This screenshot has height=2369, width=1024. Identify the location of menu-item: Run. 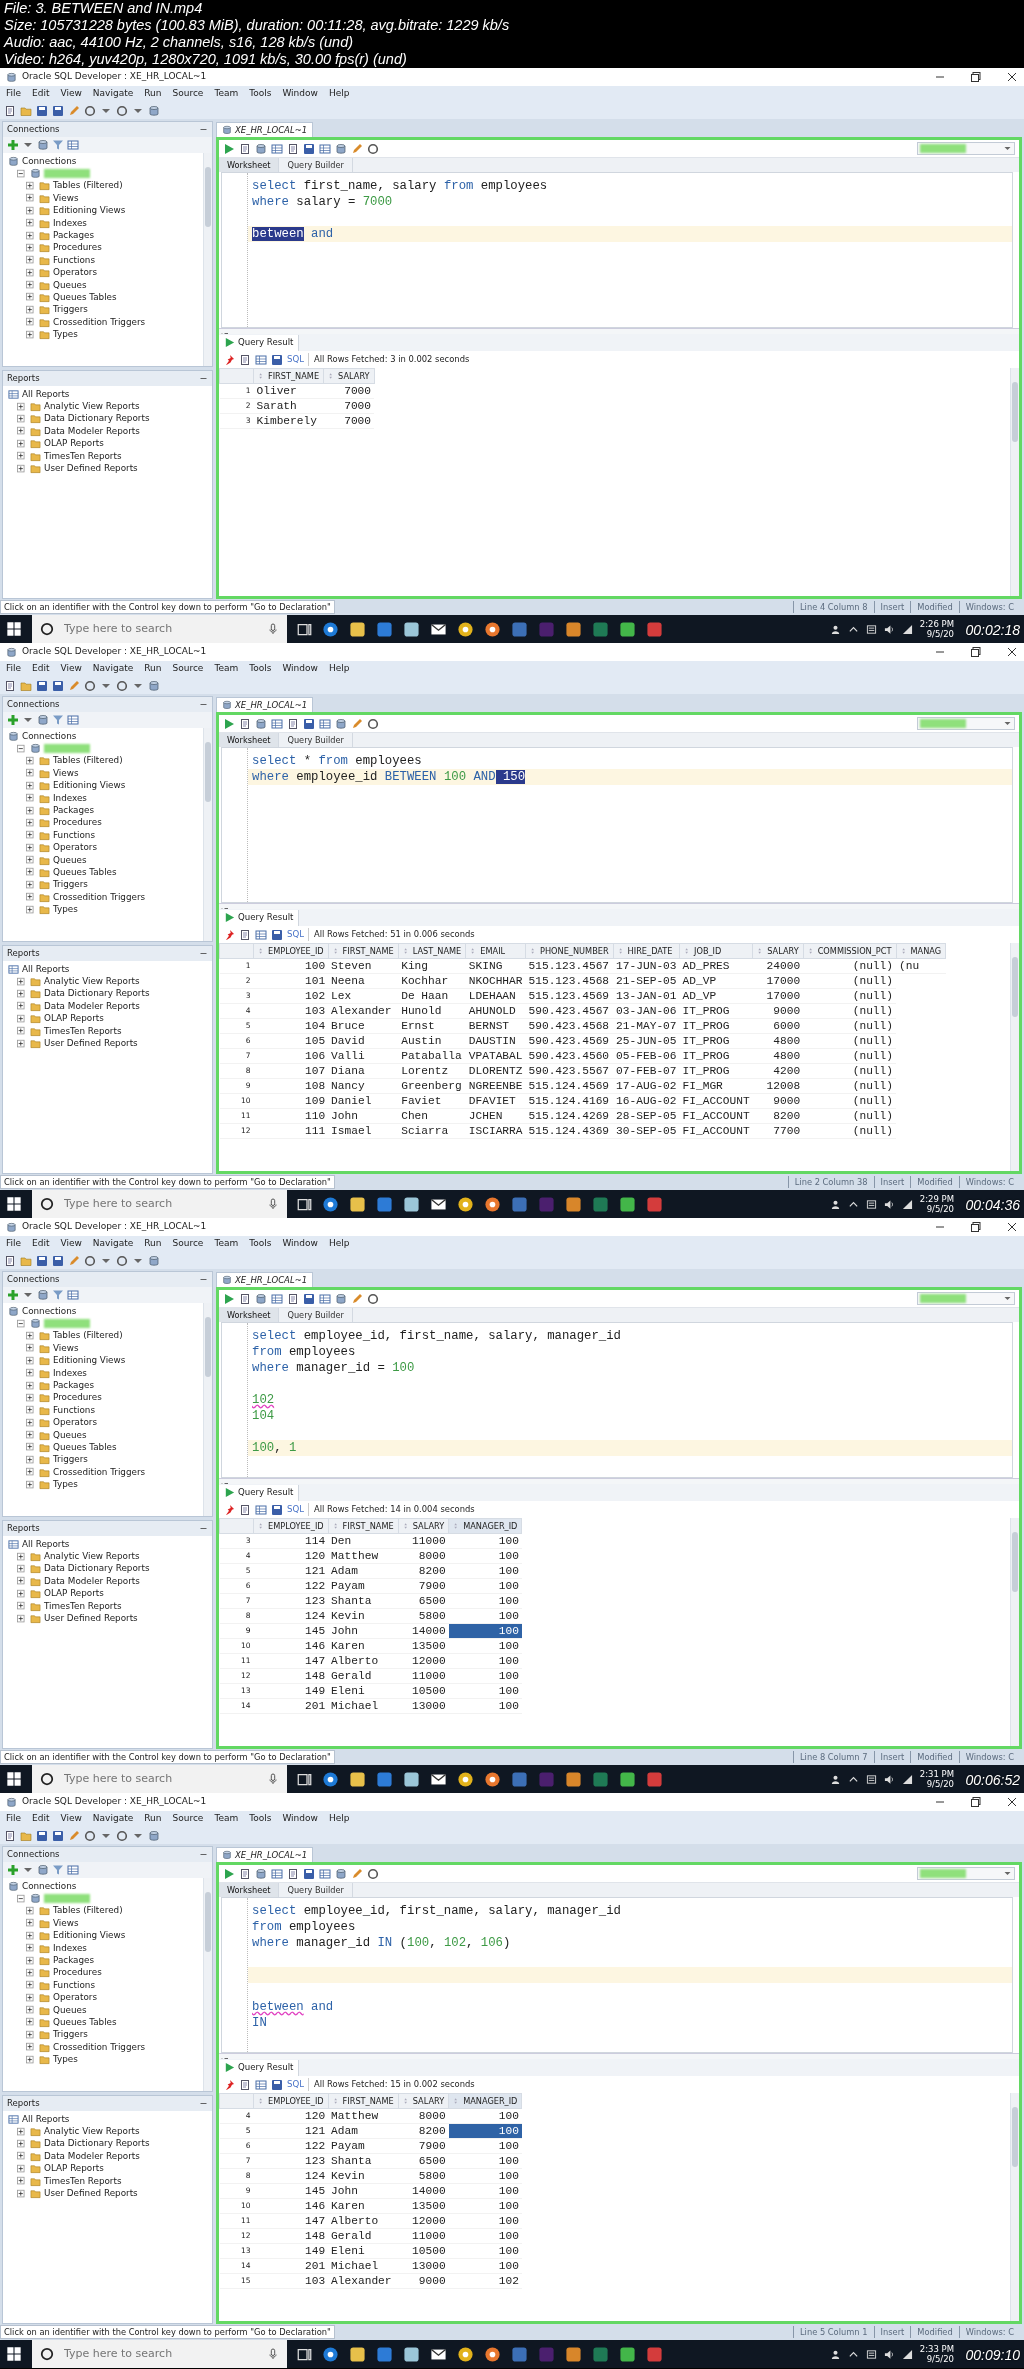
(153, 669).